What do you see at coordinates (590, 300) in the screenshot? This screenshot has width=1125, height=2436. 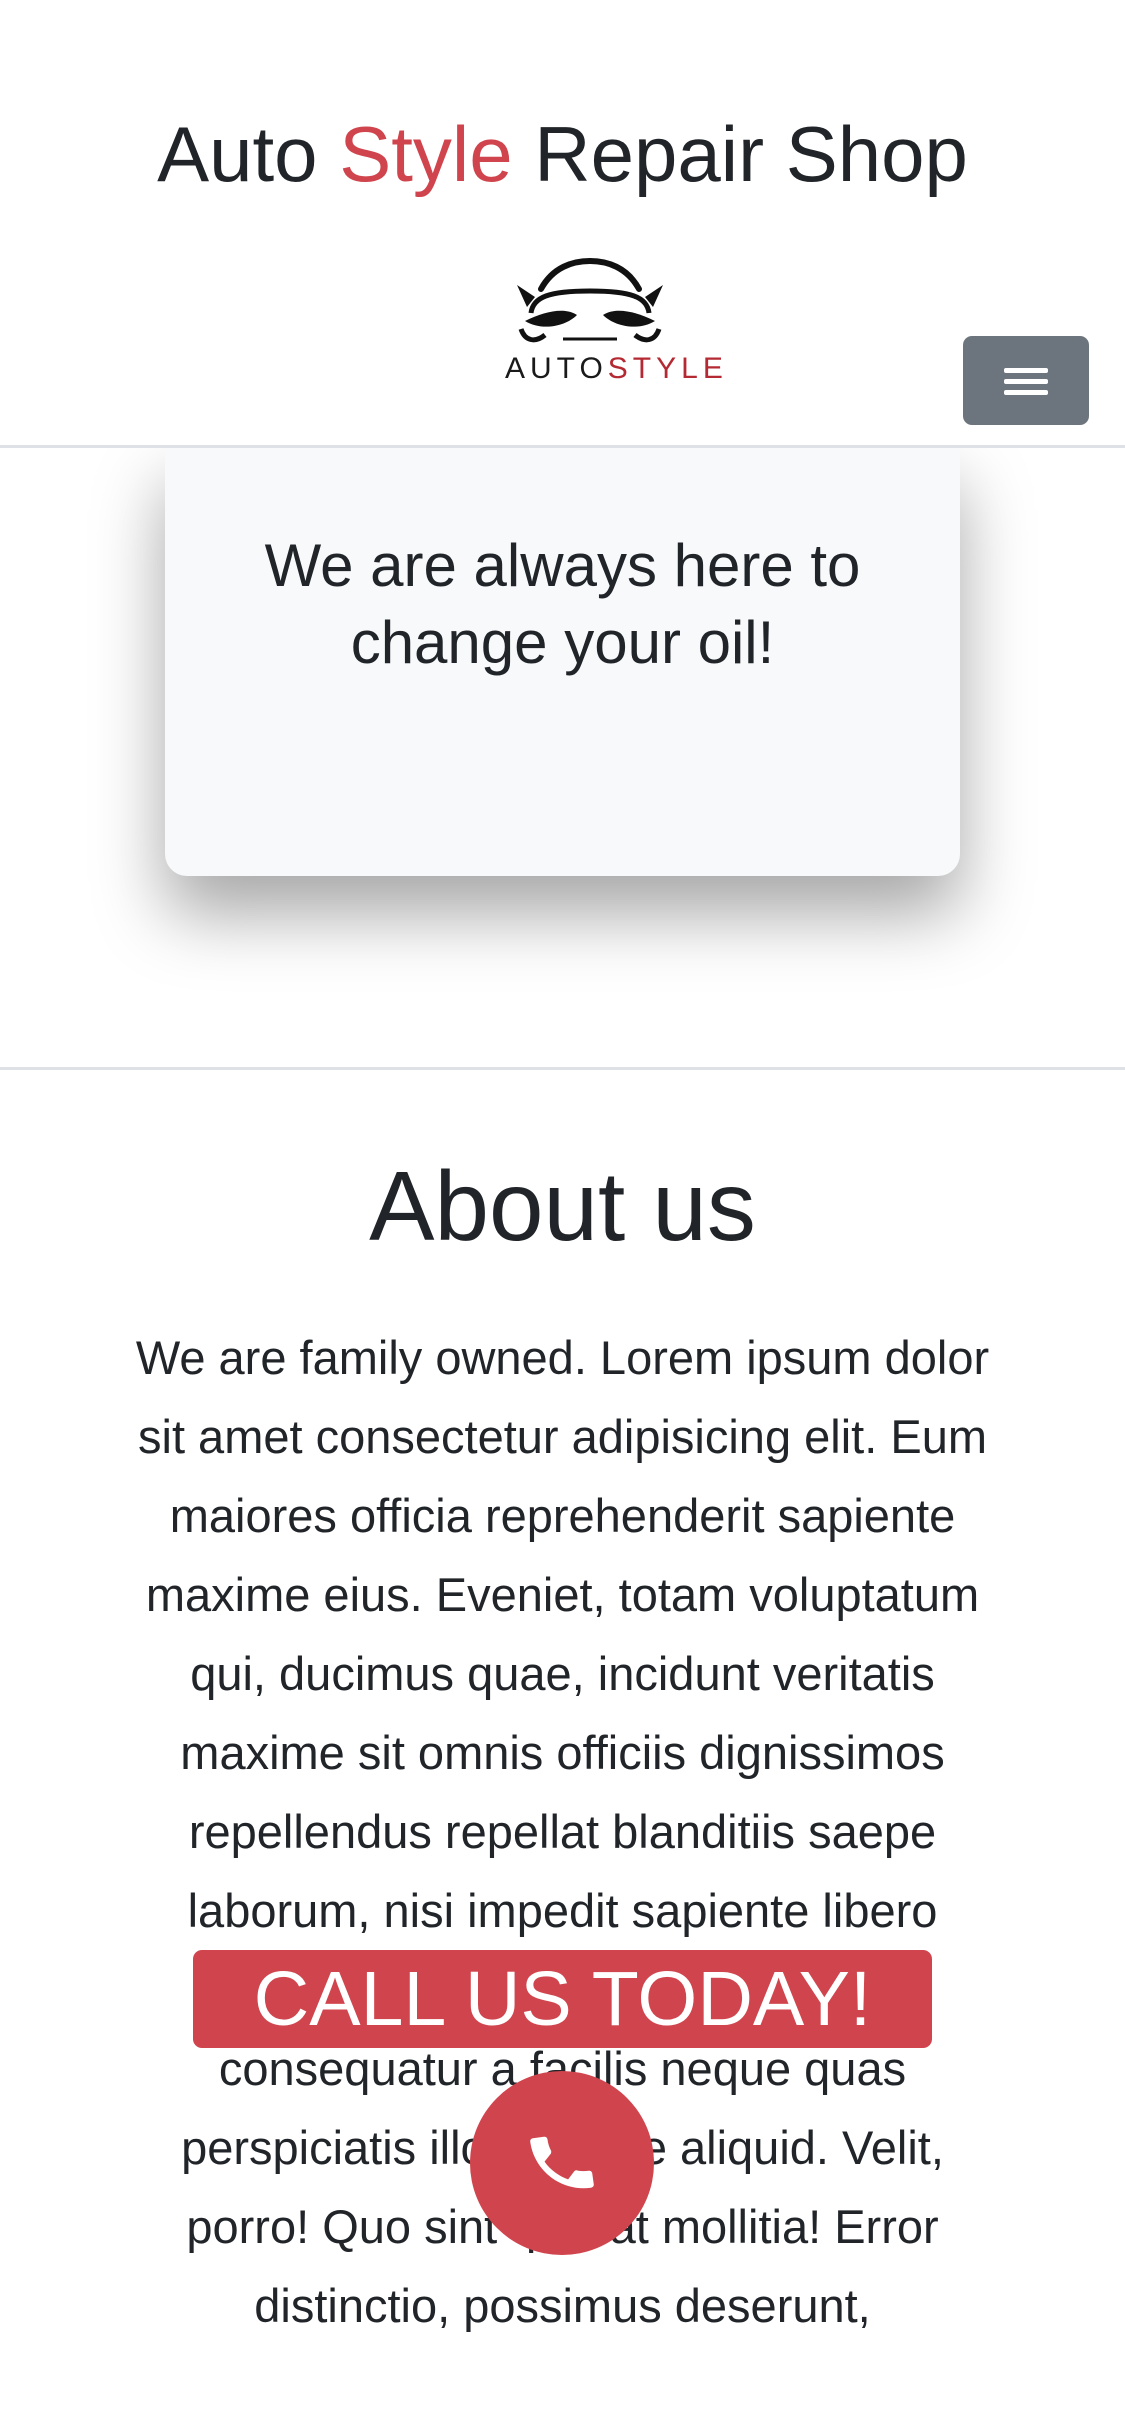 I see `car-logo-icon` at bounding box center [590, 300].